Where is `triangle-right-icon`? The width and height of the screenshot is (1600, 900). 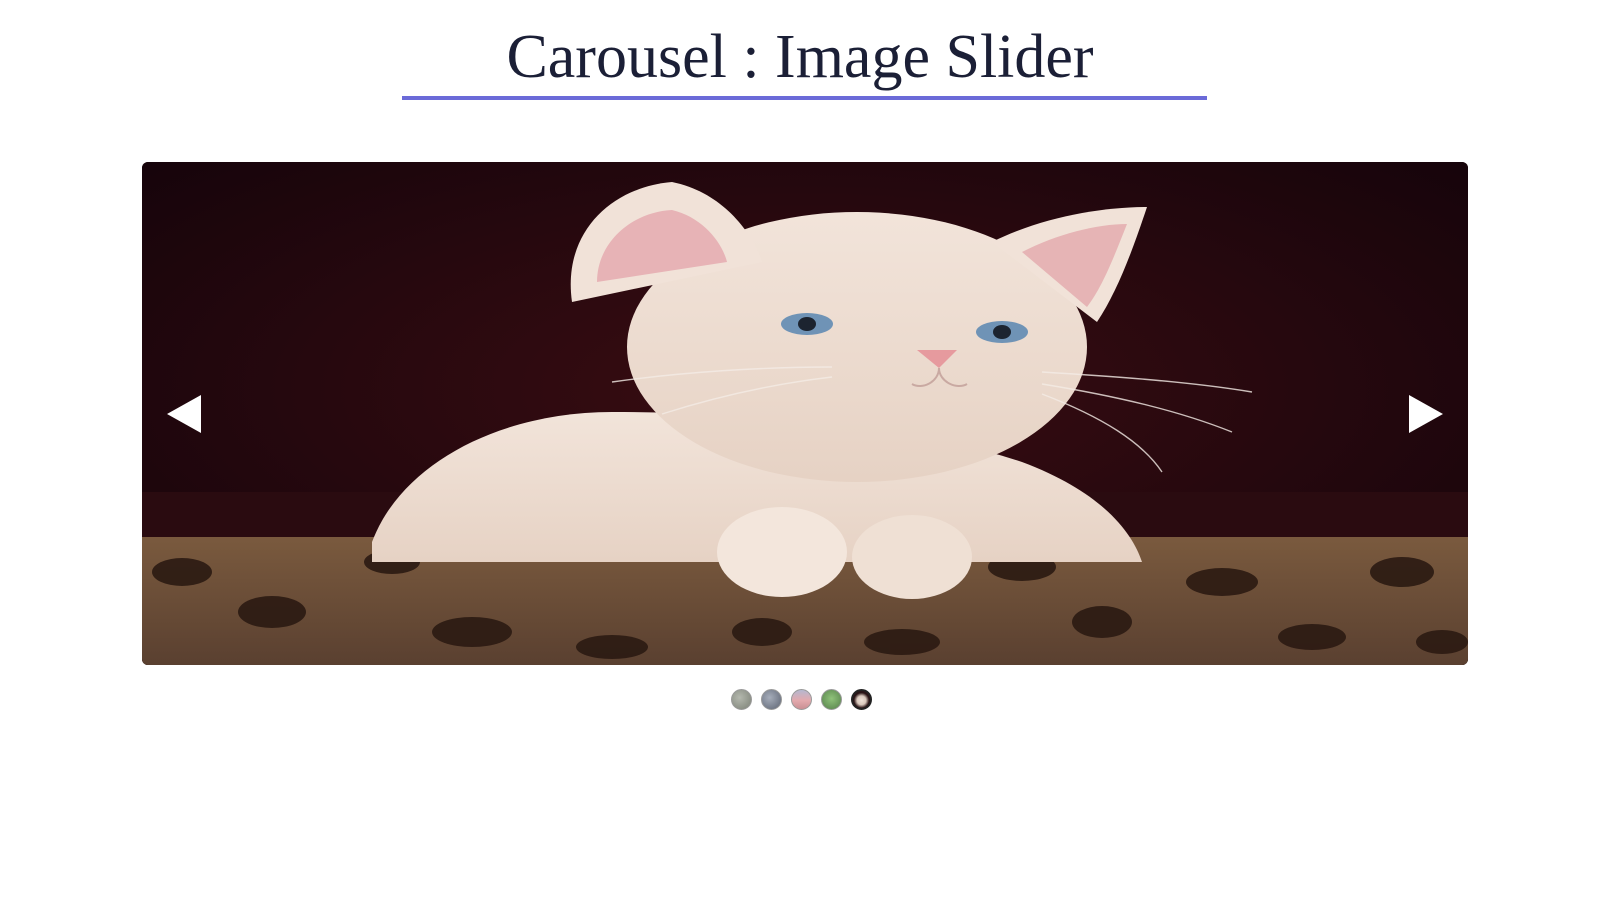
triangle-right-icon is located at coordinates (1426, 413).